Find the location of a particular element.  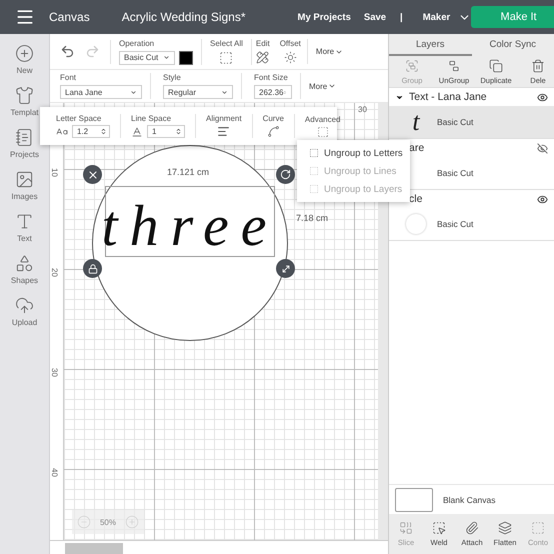

font-select: Lana Jane is located at coordinates (101, 92).